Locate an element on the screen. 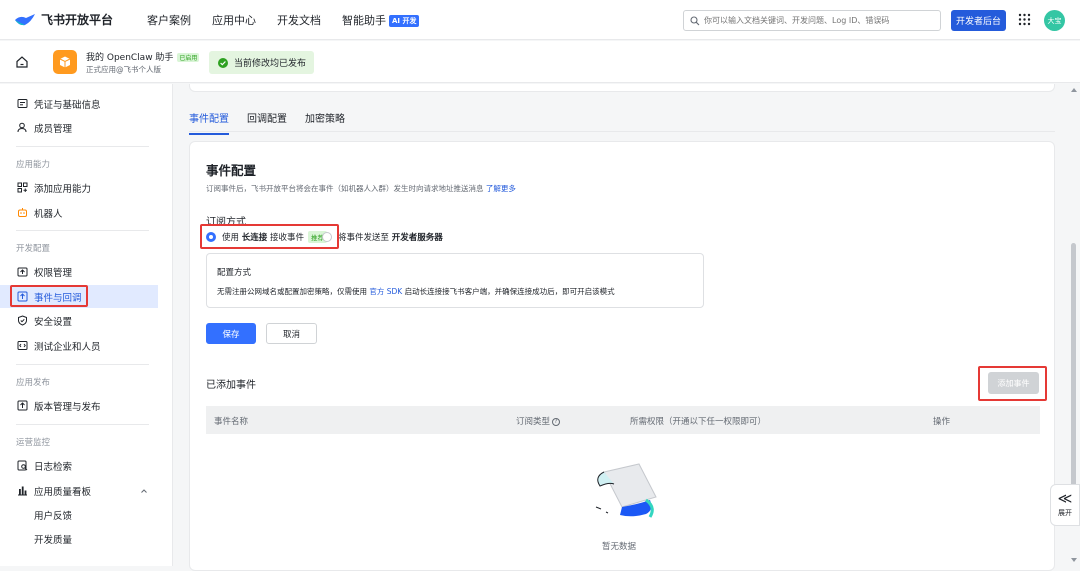 This screenshot has width=1080, height=571. feishu-logo-icon is located at coordinates (25, 19).